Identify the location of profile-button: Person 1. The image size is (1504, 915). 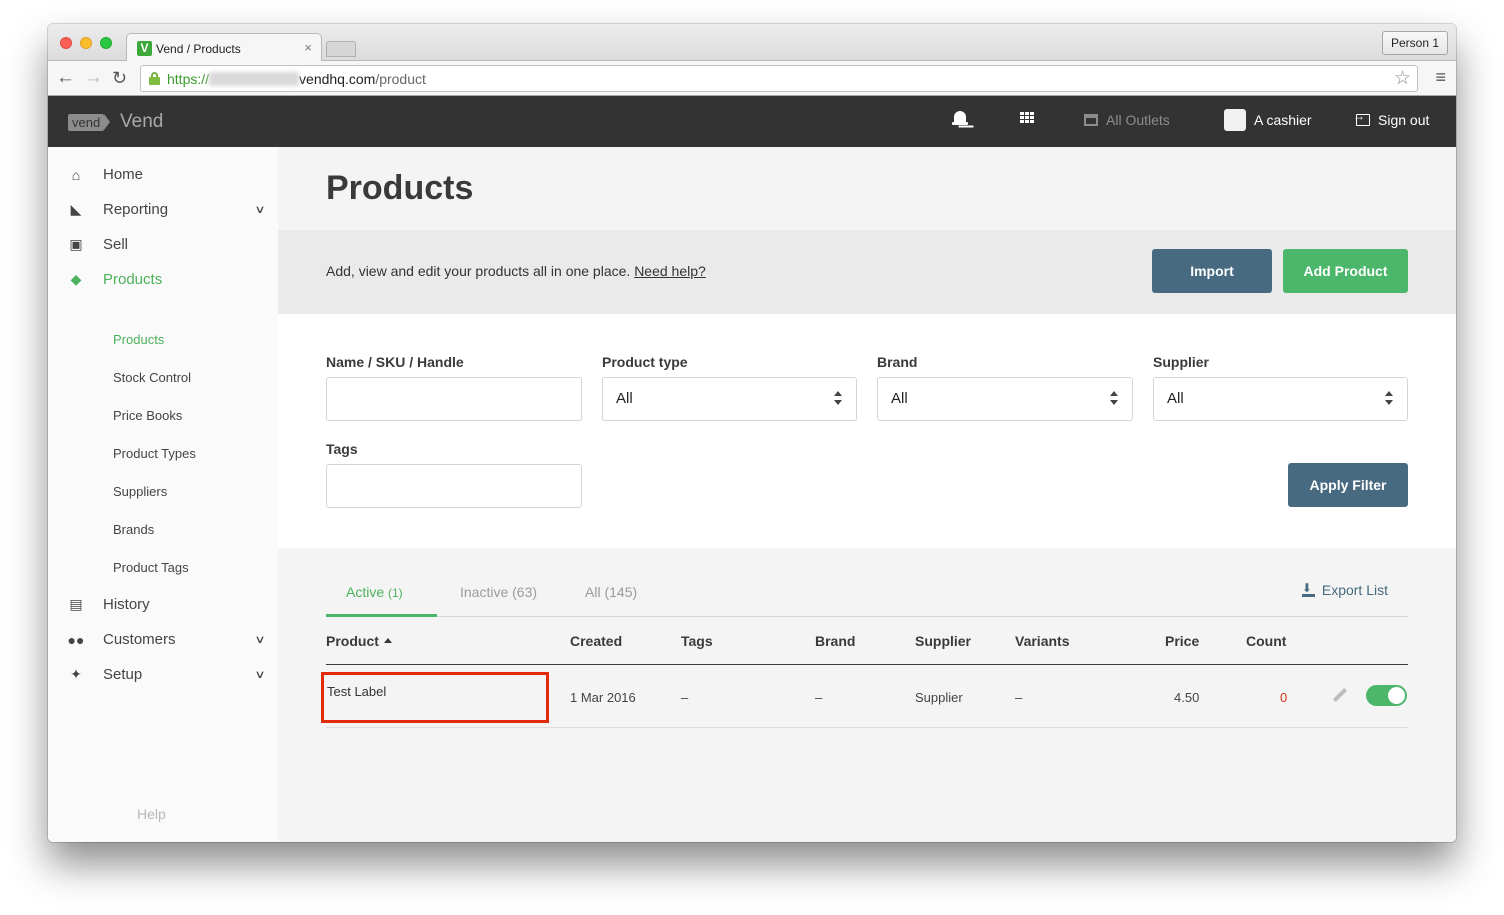
(1414, 43).